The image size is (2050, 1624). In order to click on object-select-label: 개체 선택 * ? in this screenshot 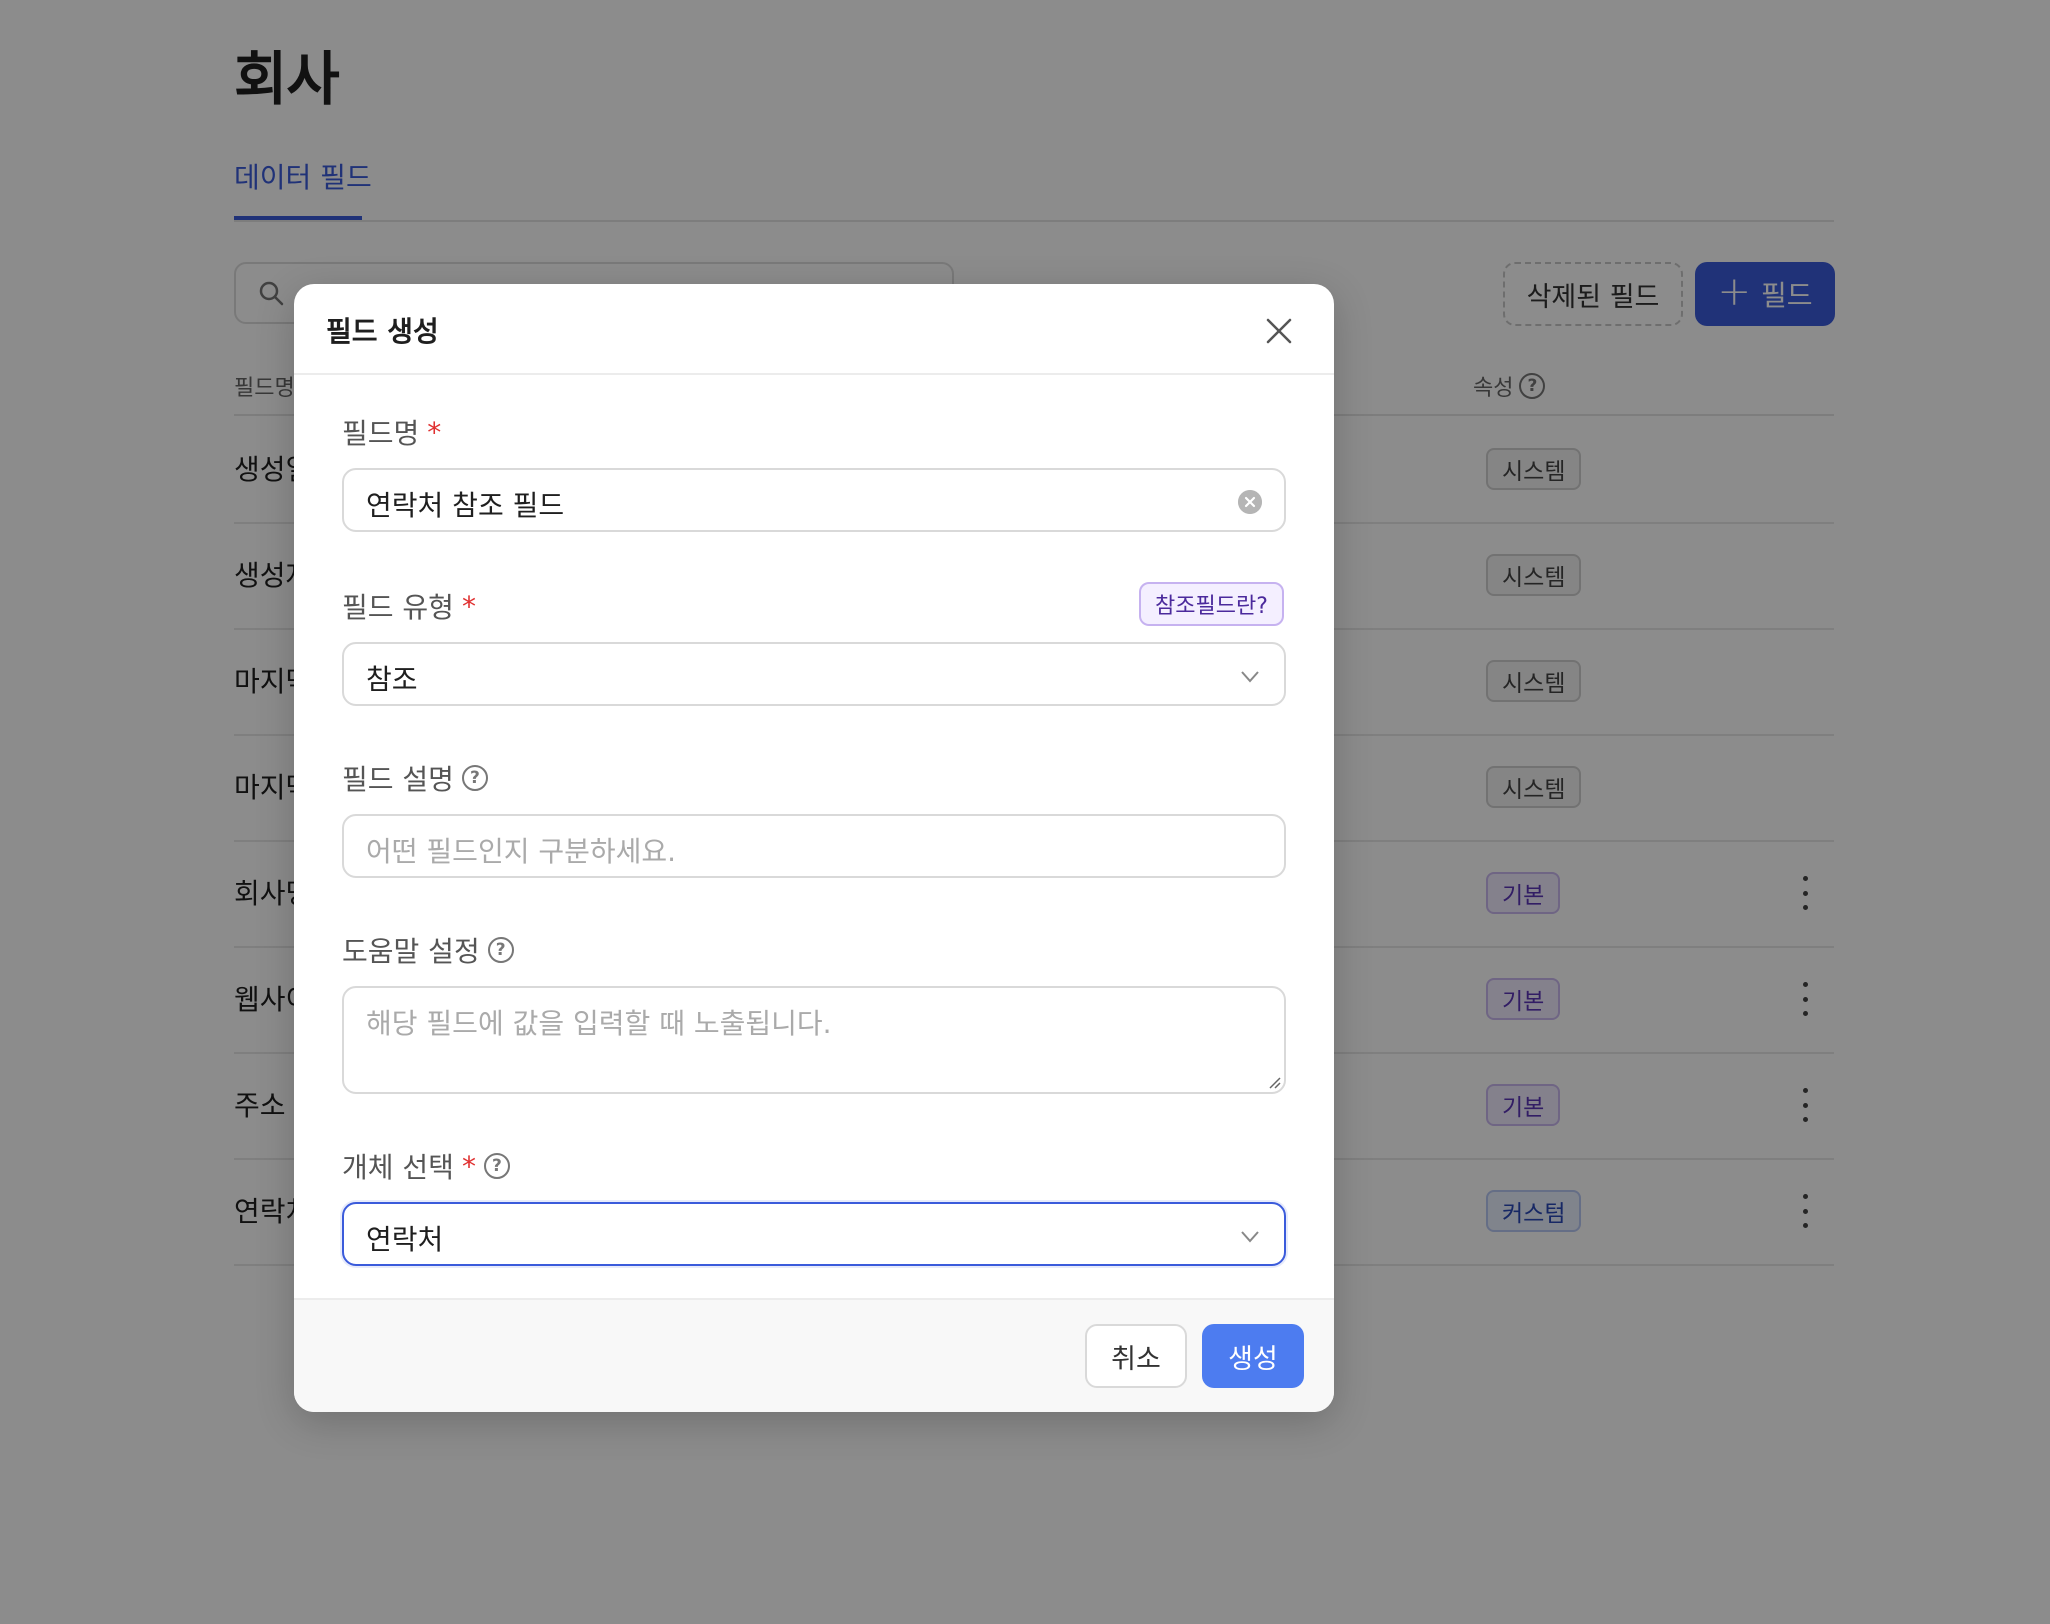, I will do `click(426, 1166)`.